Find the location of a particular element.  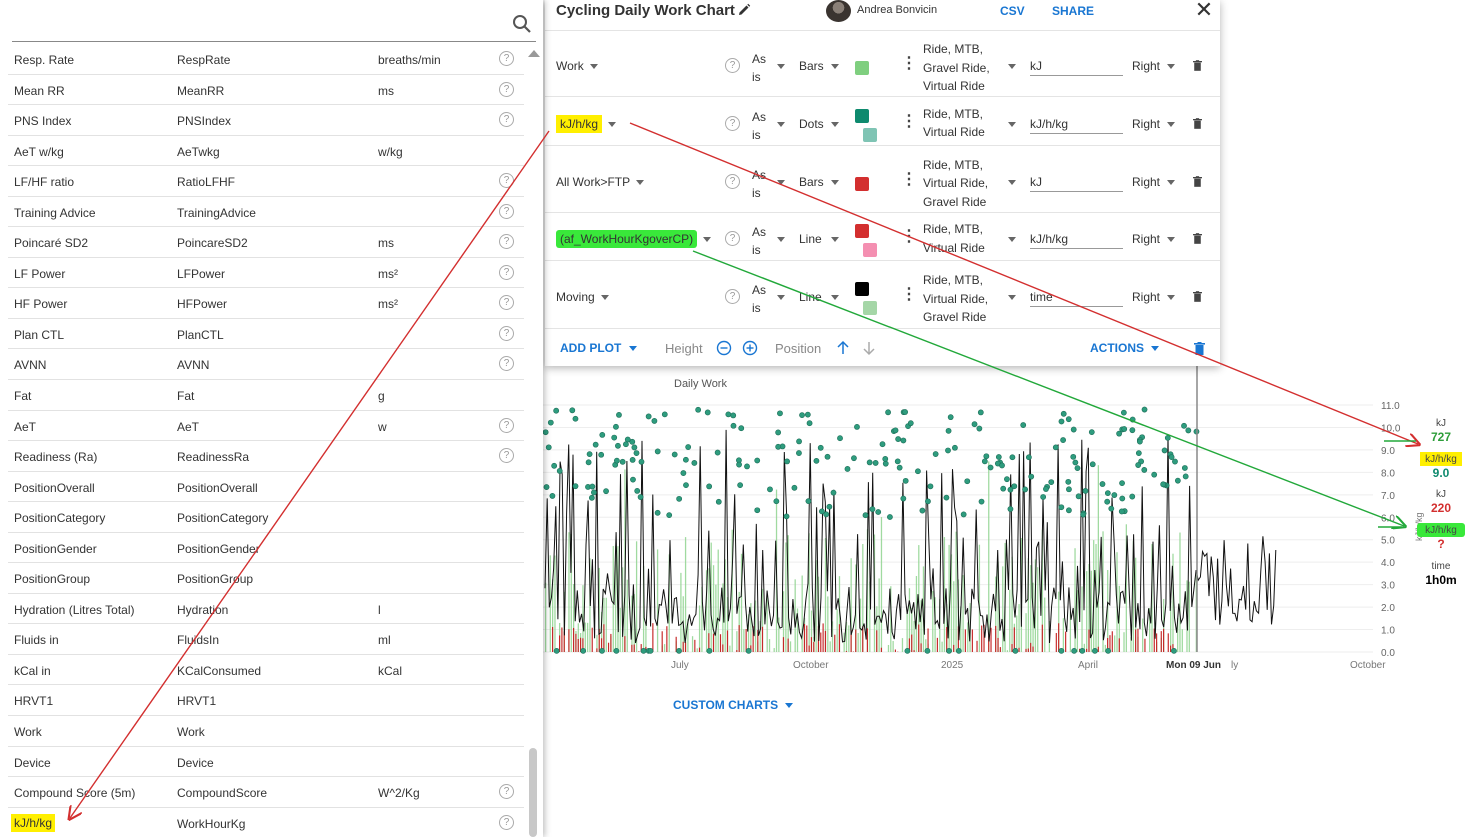

scrollbar-thumb is located at coordinates (533, 792).